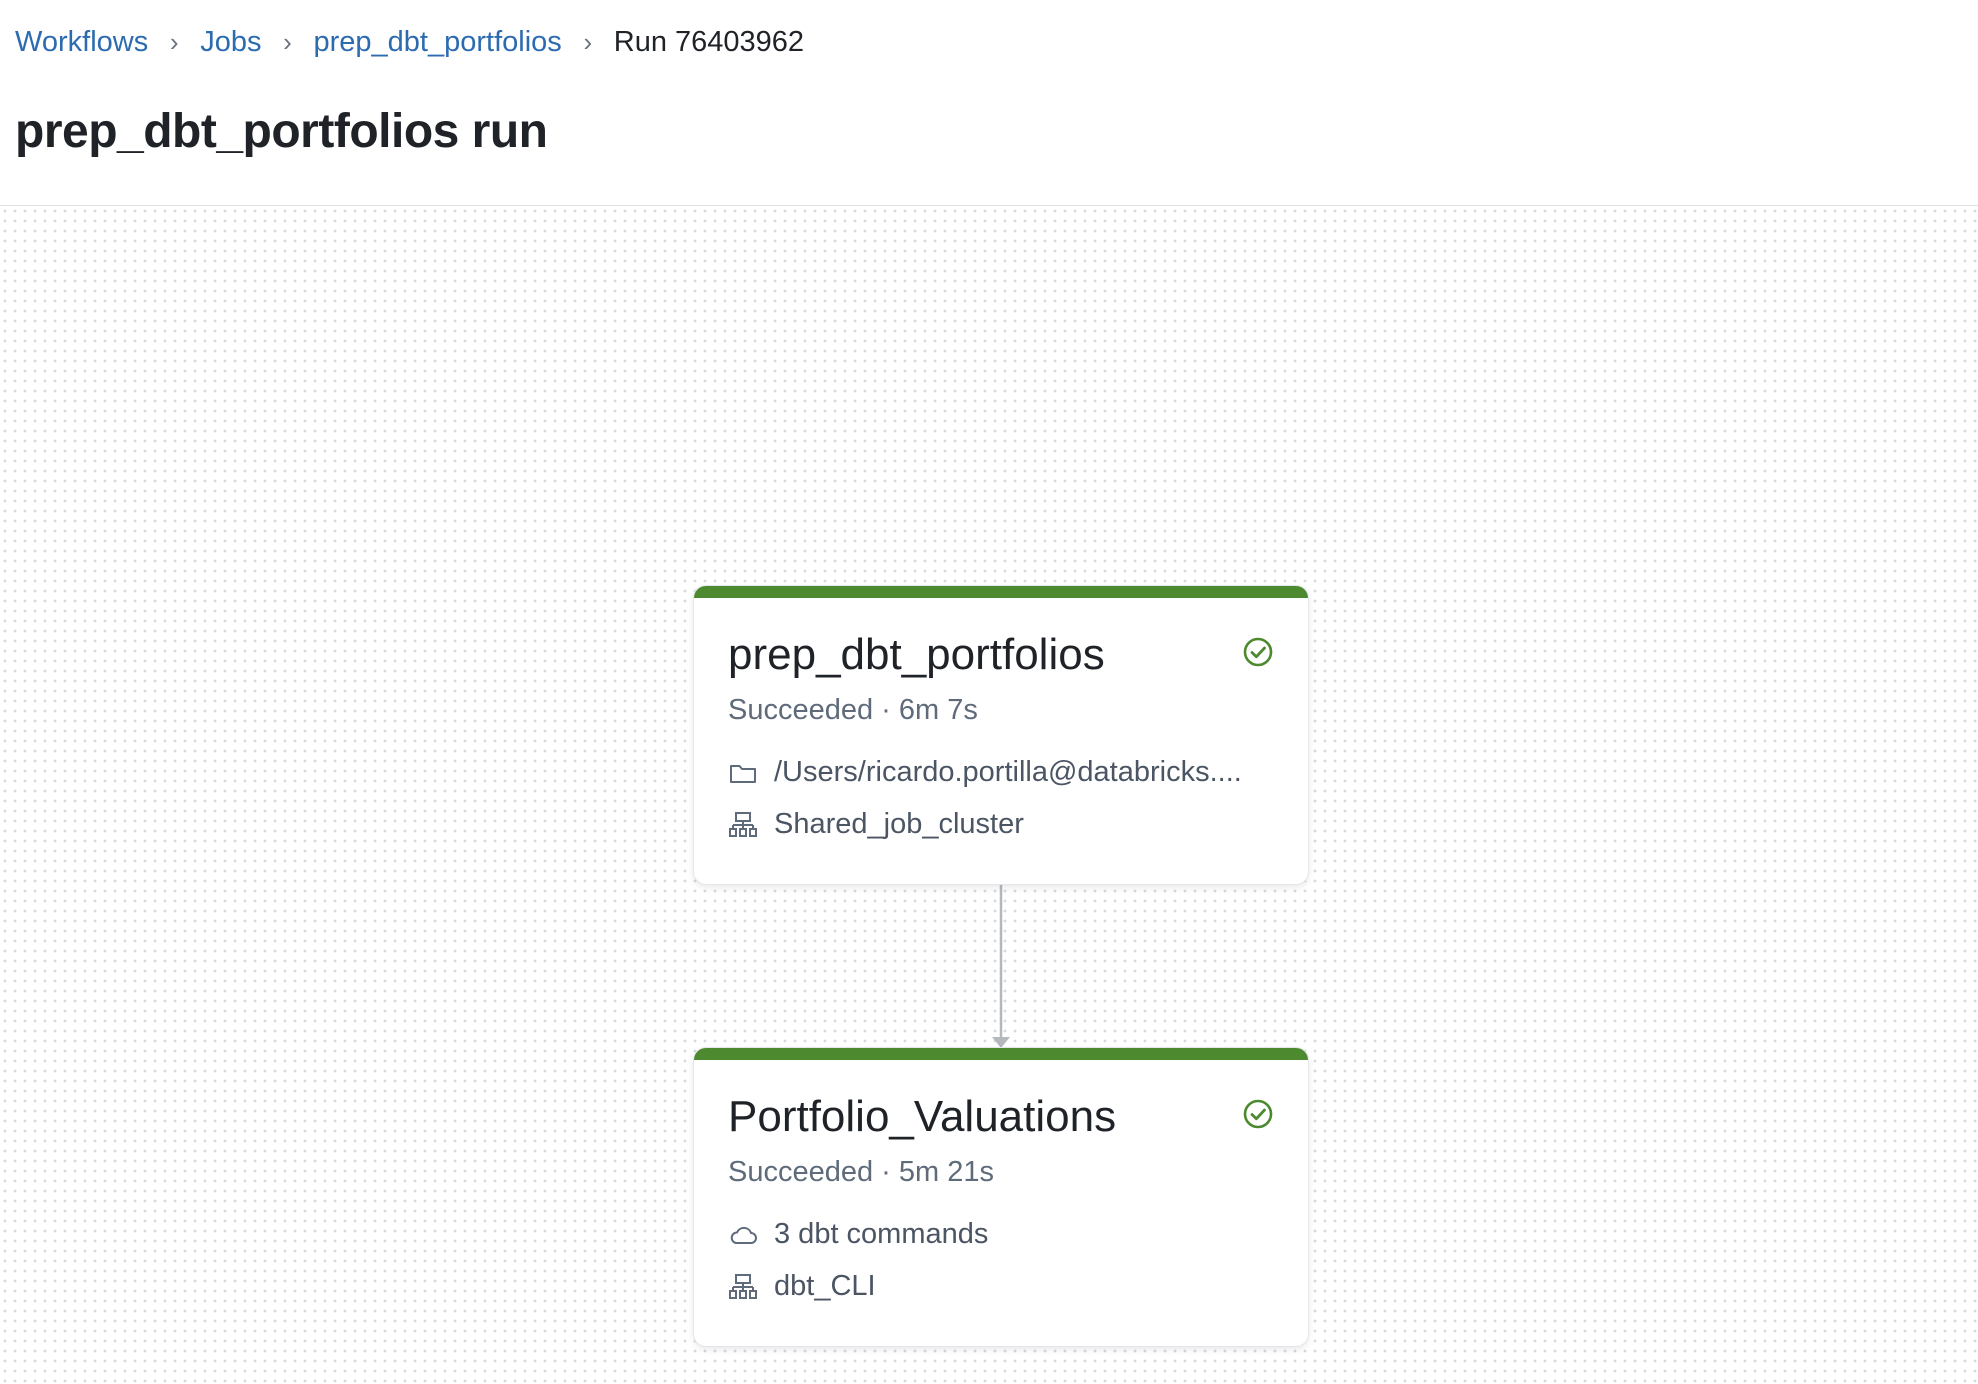 Image resolution: width=1978 pixels, height=1384 pixels. Describe the element at coordinates (281, 131) in the screenshot. I see `page-title: prep_dbt_portfolios run` at that location.